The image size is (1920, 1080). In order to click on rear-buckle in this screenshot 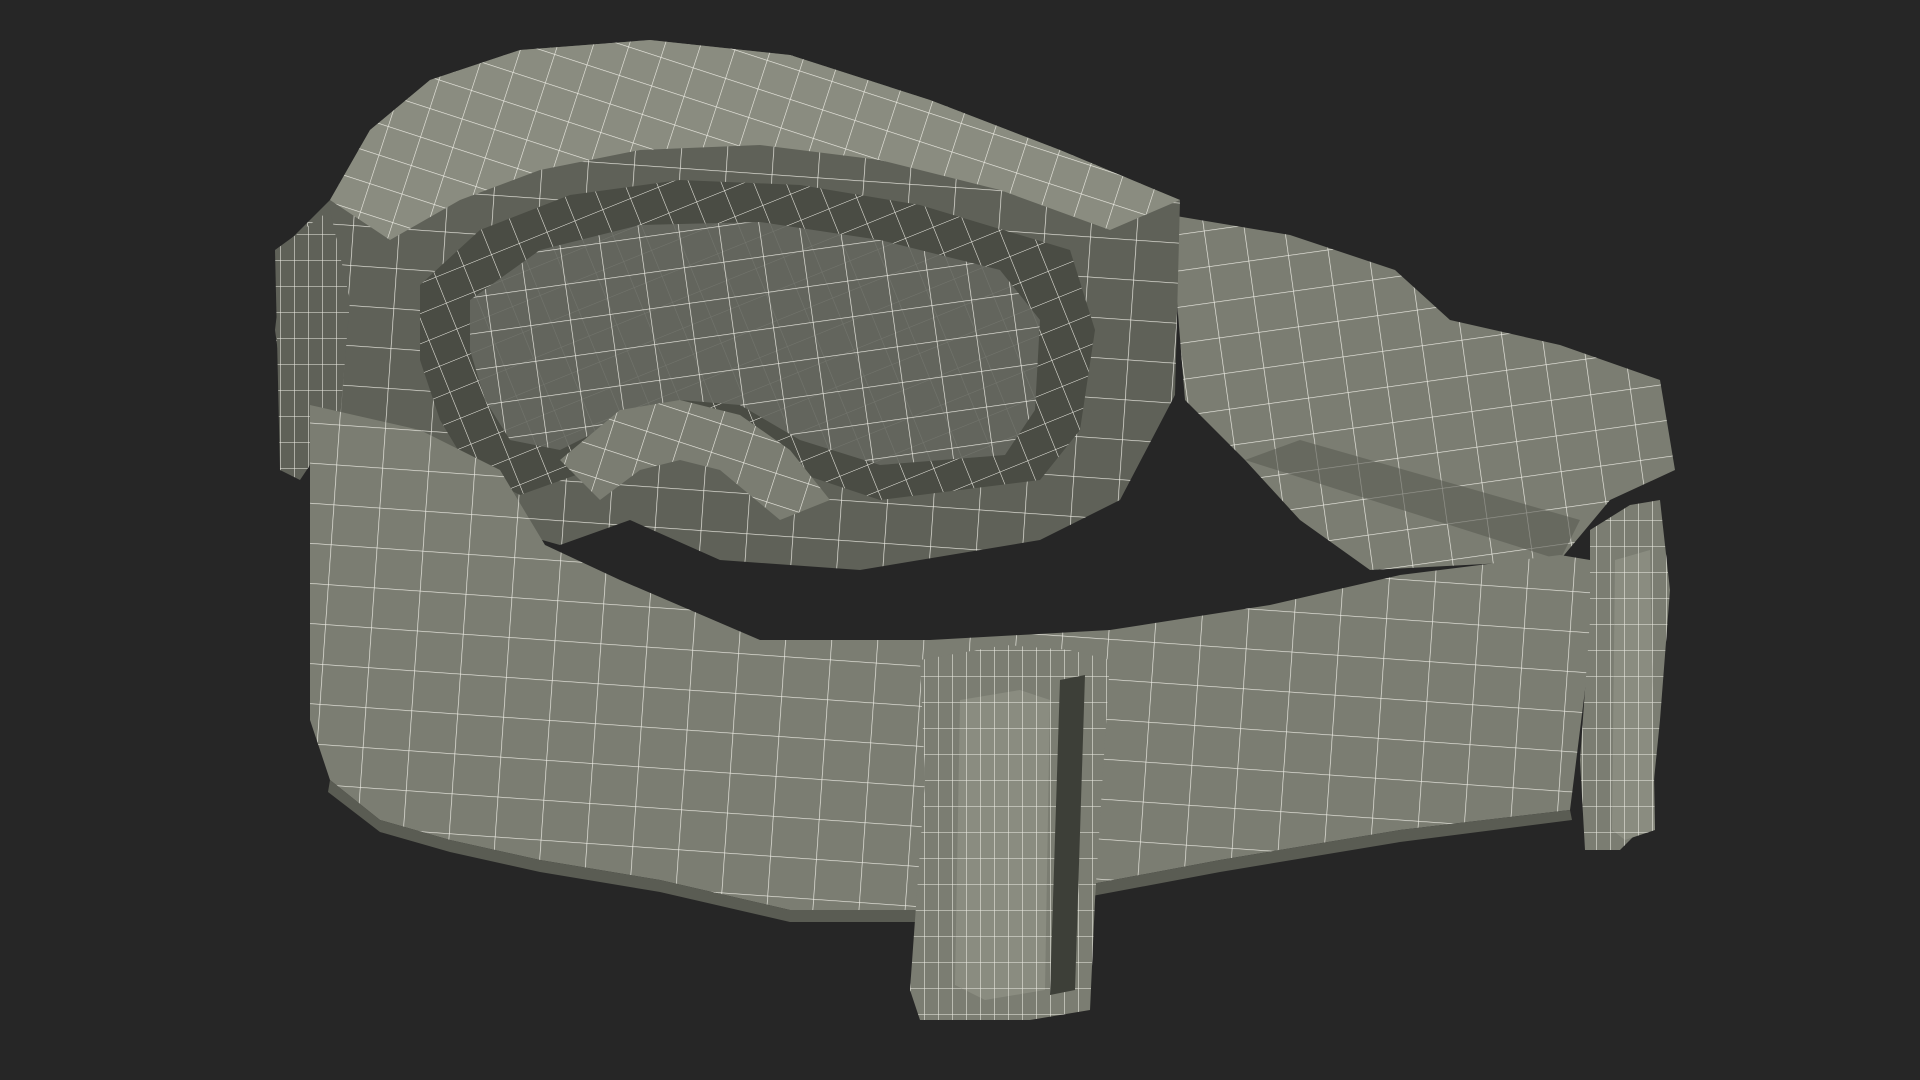, I will do `click(1625, 675)`.